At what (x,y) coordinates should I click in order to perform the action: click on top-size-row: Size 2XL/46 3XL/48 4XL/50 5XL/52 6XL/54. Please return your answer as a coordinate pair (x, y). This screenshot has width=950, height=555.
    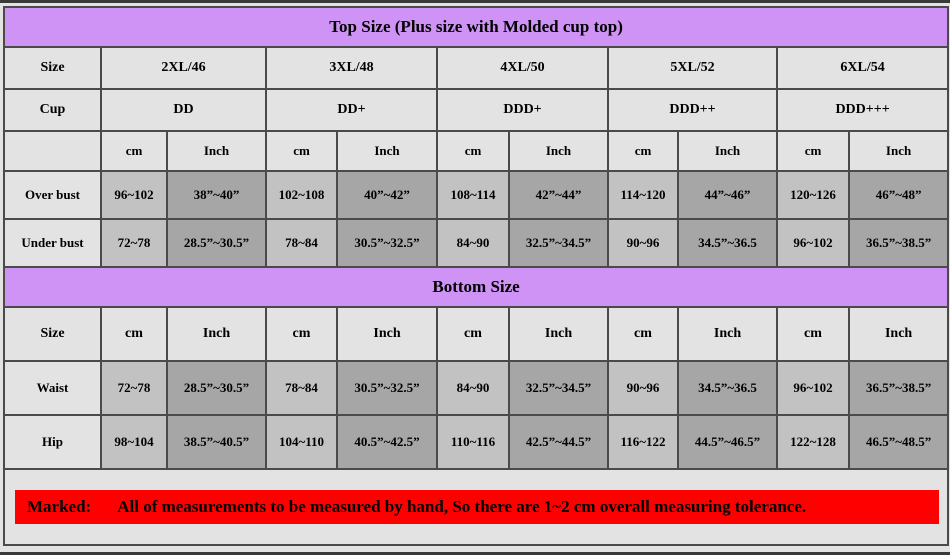
    Looking at the image, I should click on (476, 68).